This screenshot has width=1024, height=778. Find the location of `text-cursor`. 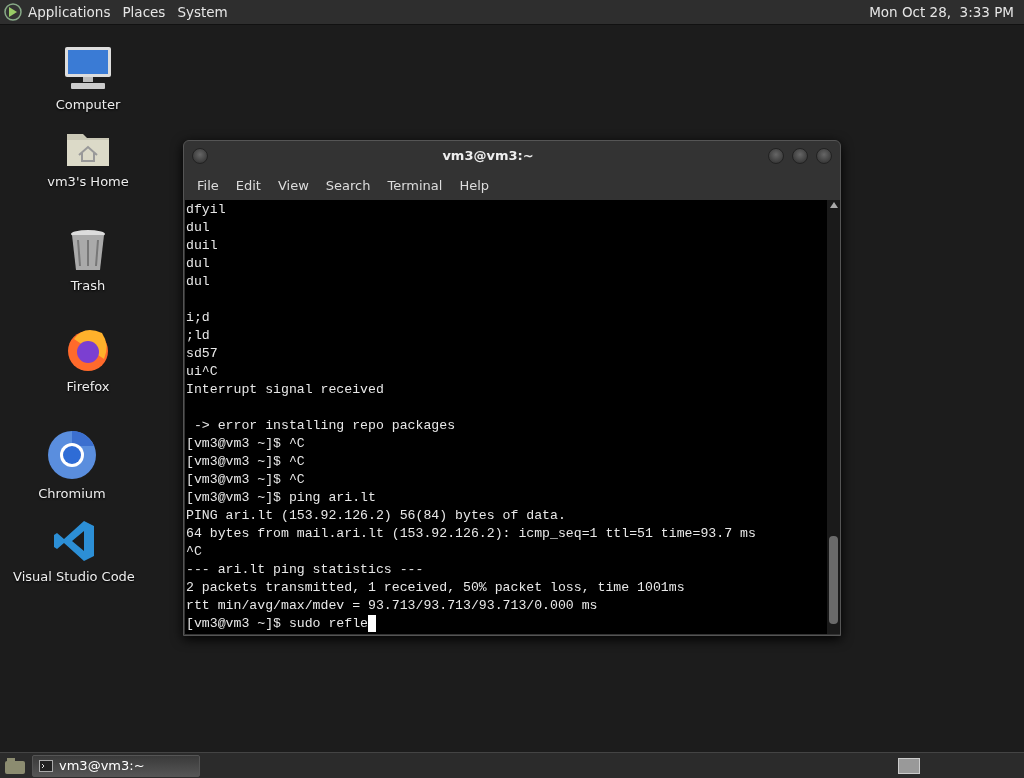

text-cursor is located at coordinates (372, 623).